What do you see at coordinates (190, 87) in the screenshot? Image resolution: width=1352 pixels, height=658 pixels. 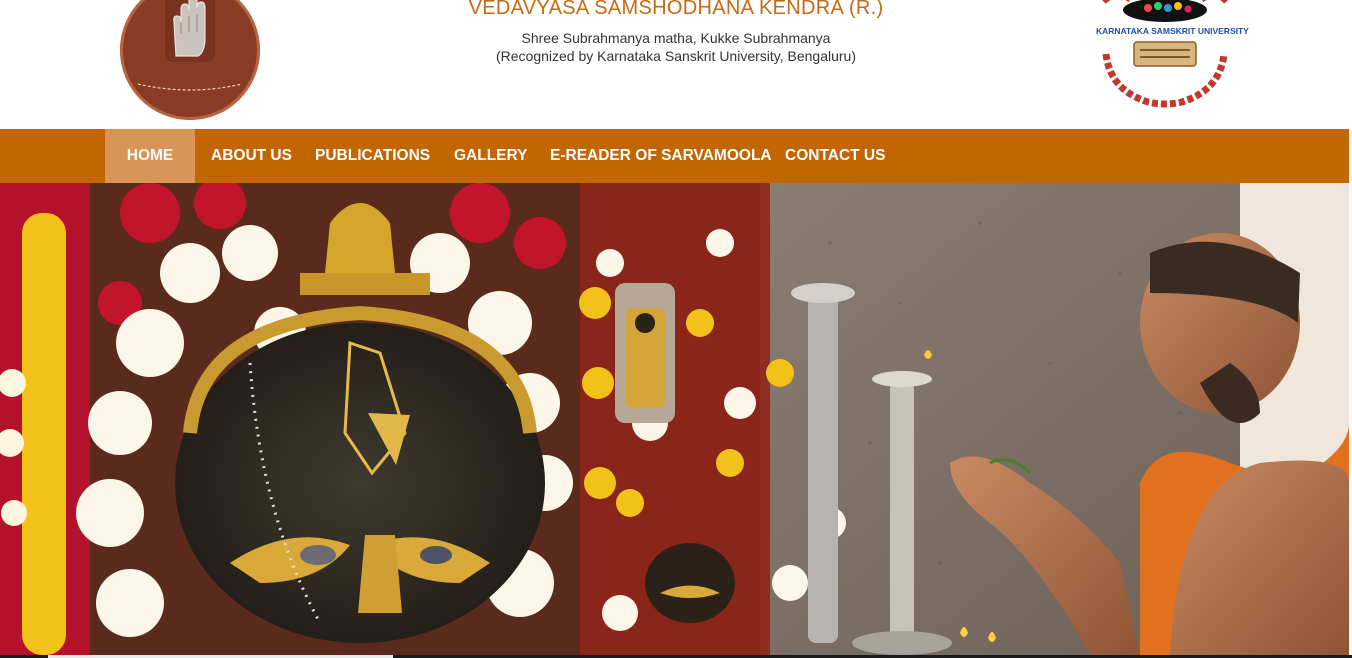 I see `logo-script-decoration` at bounding box center [190, 87].